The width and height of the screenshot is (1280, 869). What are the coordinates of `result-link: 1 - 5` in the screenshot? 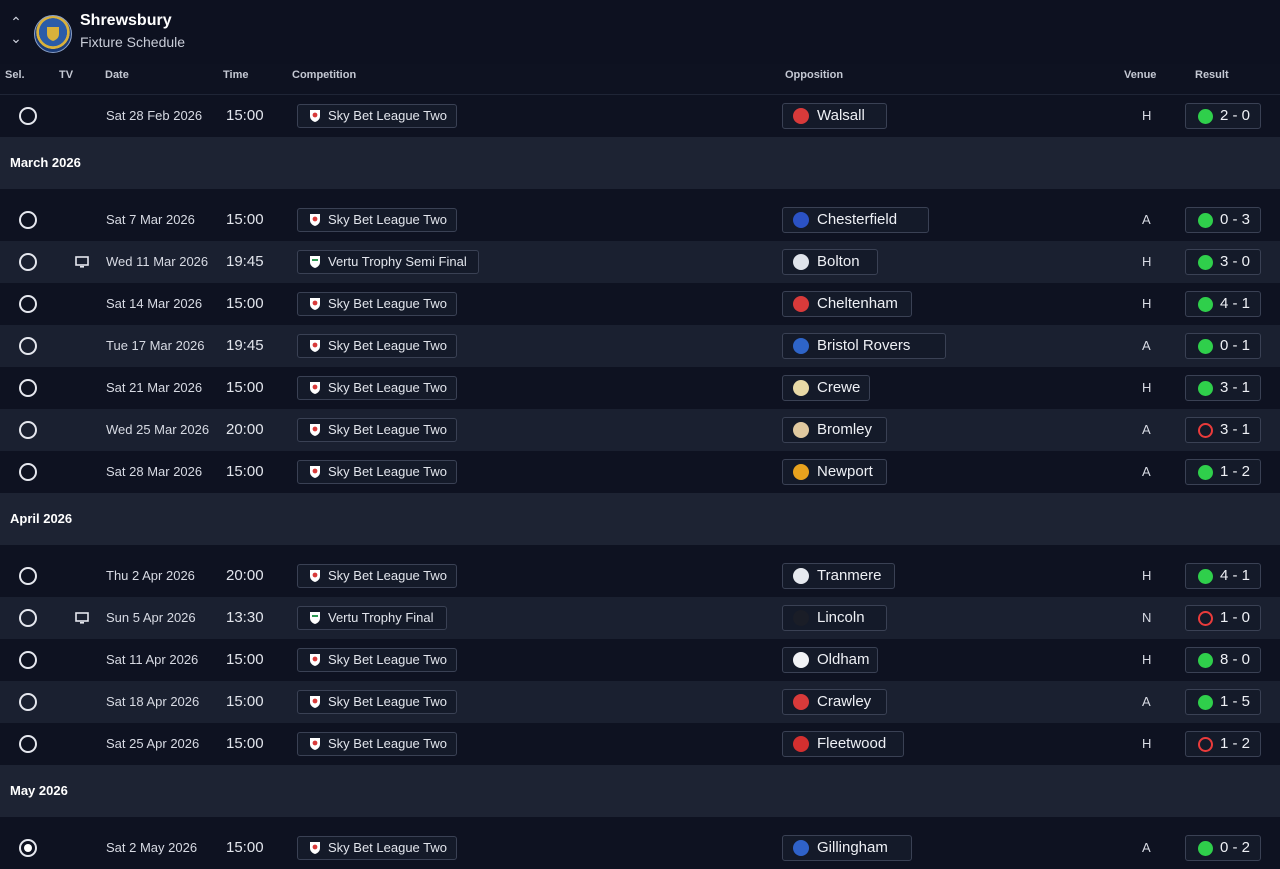 It's located at (1223, 702).